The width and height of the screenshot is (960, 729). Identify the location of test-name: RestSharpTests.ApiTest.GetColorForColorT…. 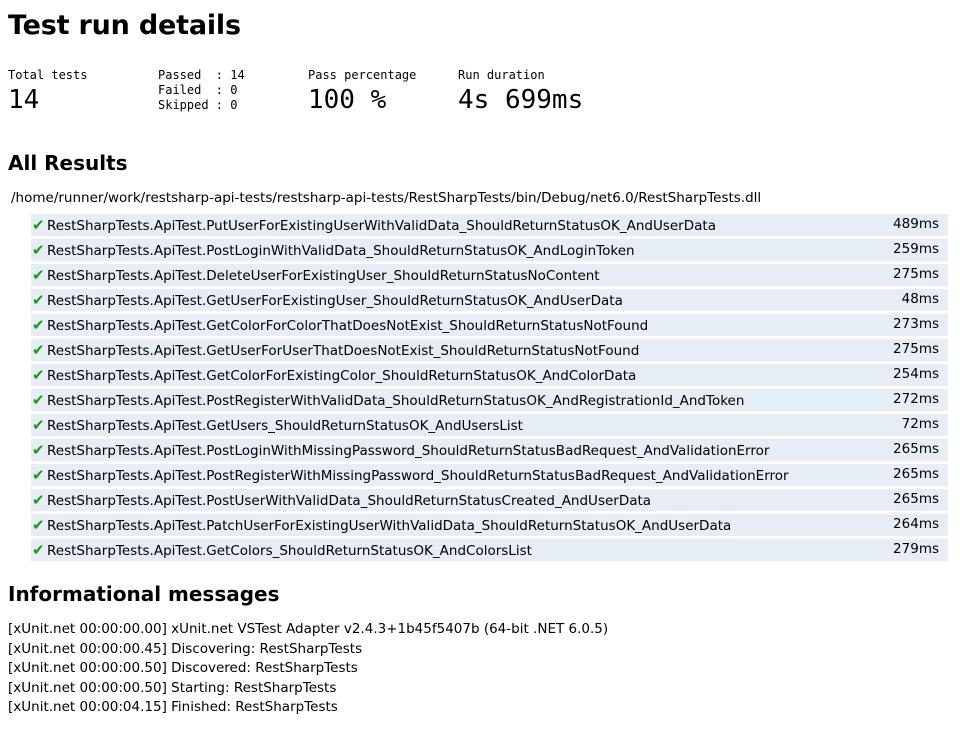
(348, 326).